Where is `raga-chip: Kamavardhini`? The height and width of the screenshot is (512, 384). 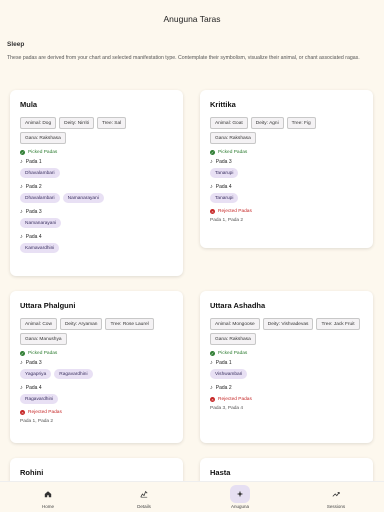
raga-chip: Kamavardhini is located at coordinates (40, 248).